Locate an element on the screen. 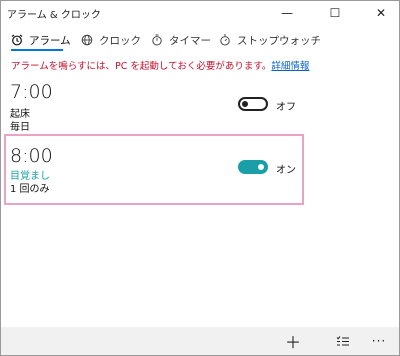  more-options-button: ··· is located at coordinates (379, 341).